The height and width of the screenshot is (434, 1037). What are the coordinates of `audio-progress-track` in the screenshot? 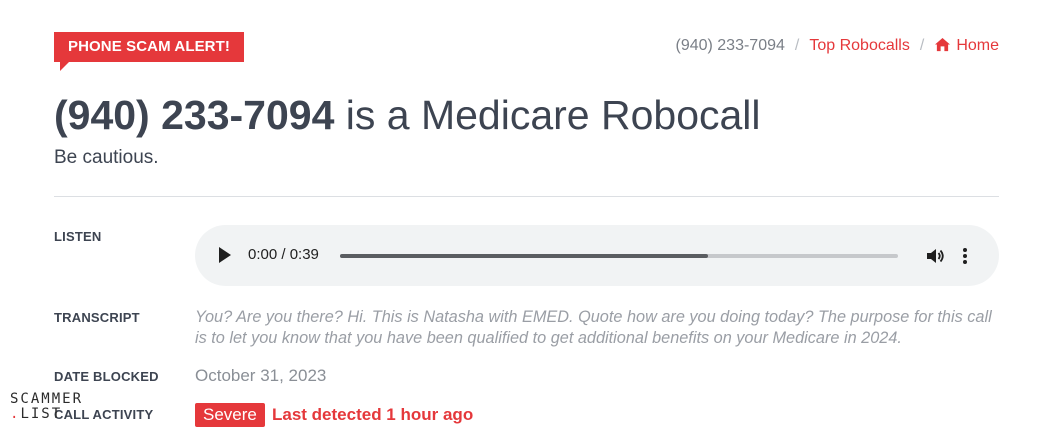 It's located at (619, 256).